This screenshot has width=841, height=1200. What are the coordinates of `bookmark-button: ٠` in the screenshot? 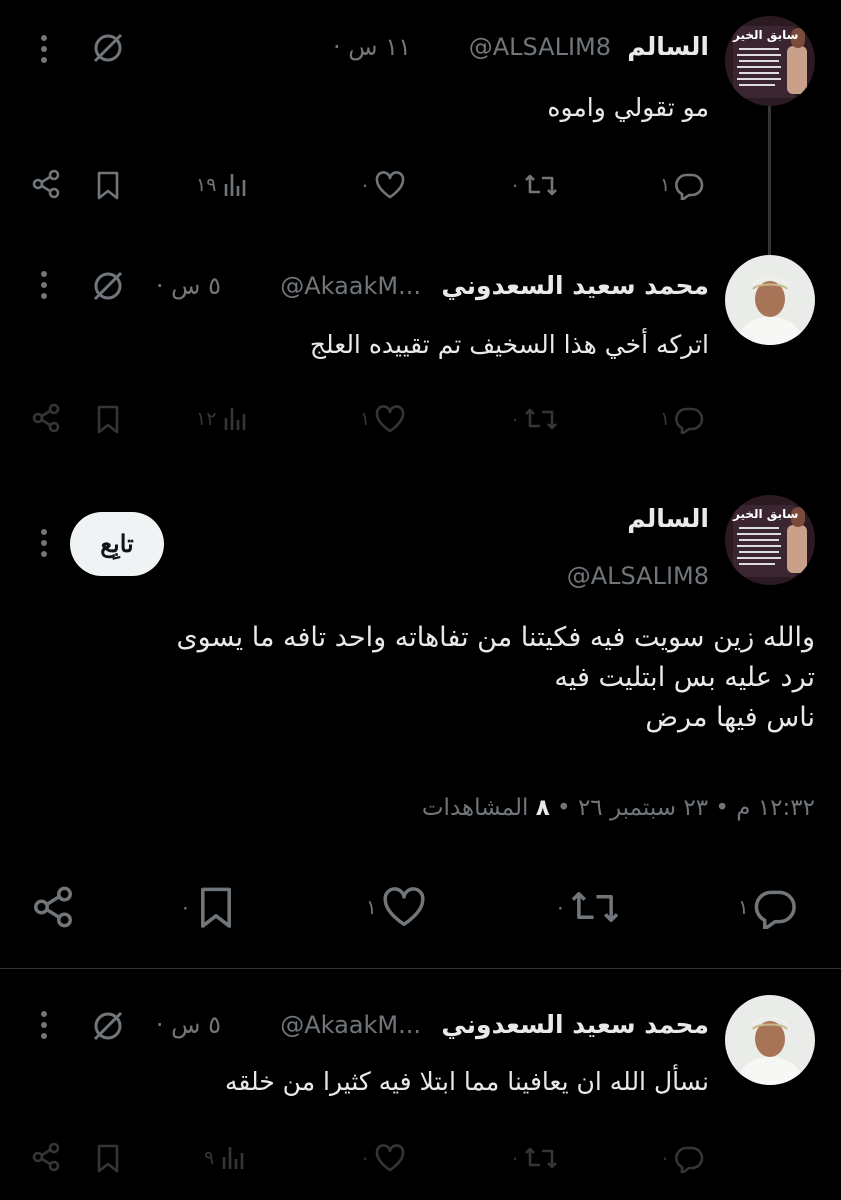 It's located at (208, 907).